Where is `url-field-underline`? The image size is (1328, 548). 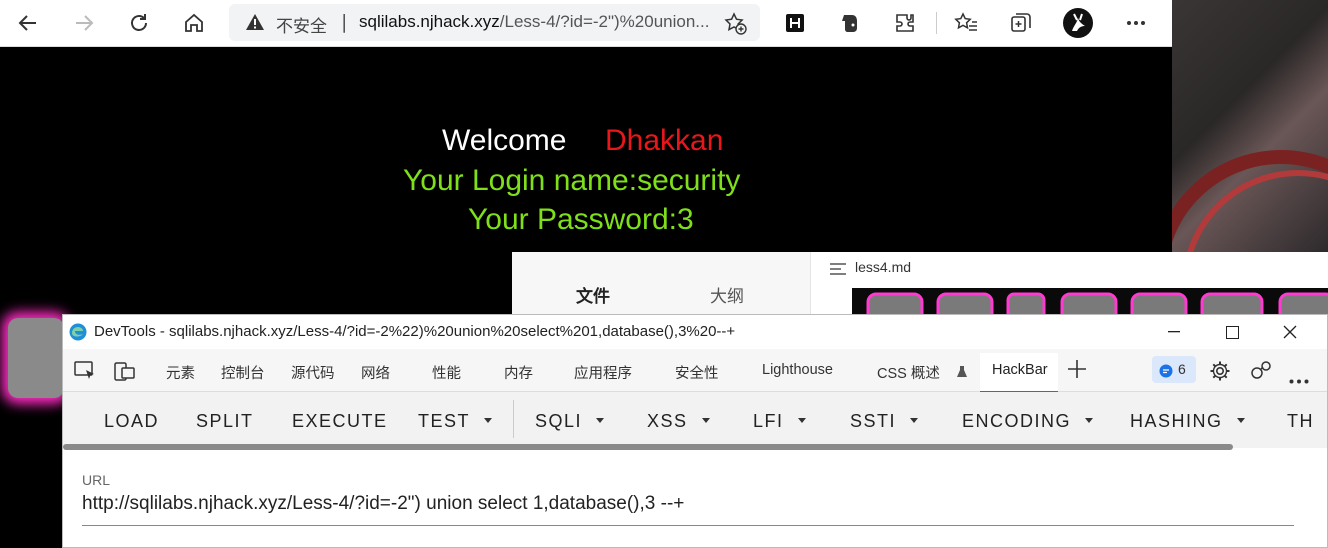
url-field-underline is located at coordinates (688, 525).